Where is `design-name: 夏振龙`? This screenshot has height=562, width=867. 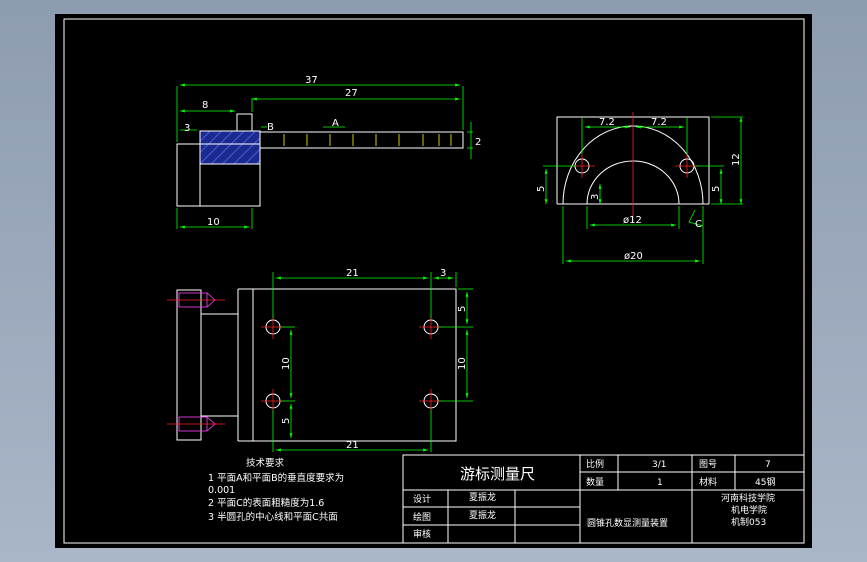
design-name: 夏振龙 is located at coordinates (482, 497).